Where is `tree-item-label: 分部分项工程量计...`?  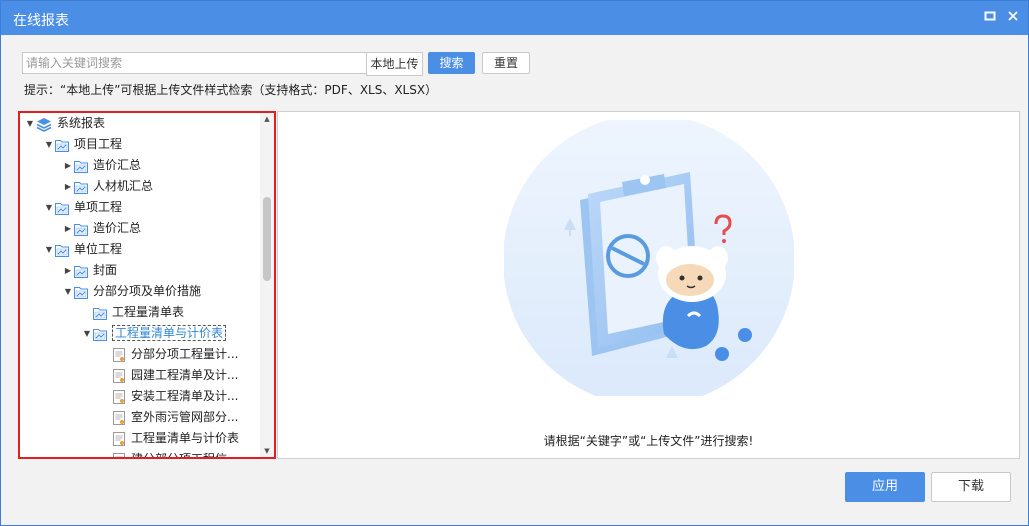
tree-item-label: 分部分项工程量计... is located at coordinates (185, 354).